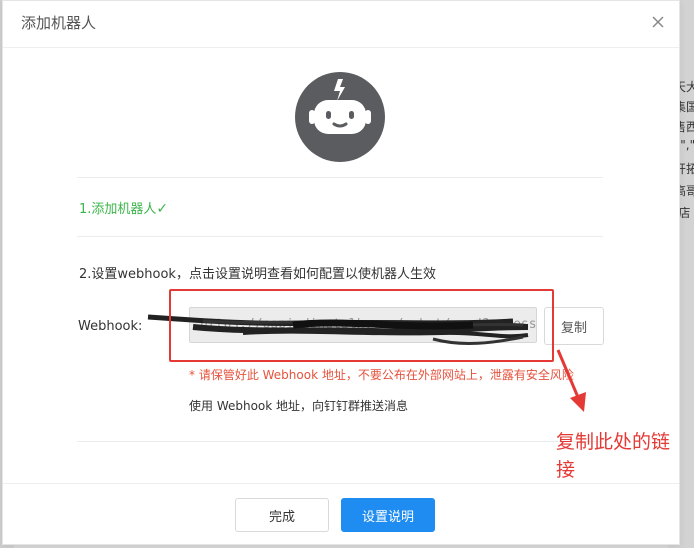  Describe the element at coordinates (381, 375) in the screenshot. I see `security-warning: * 请保管好此 Webhook 地址，不要公布在外部网站上，泄露有安全风险` at that location.